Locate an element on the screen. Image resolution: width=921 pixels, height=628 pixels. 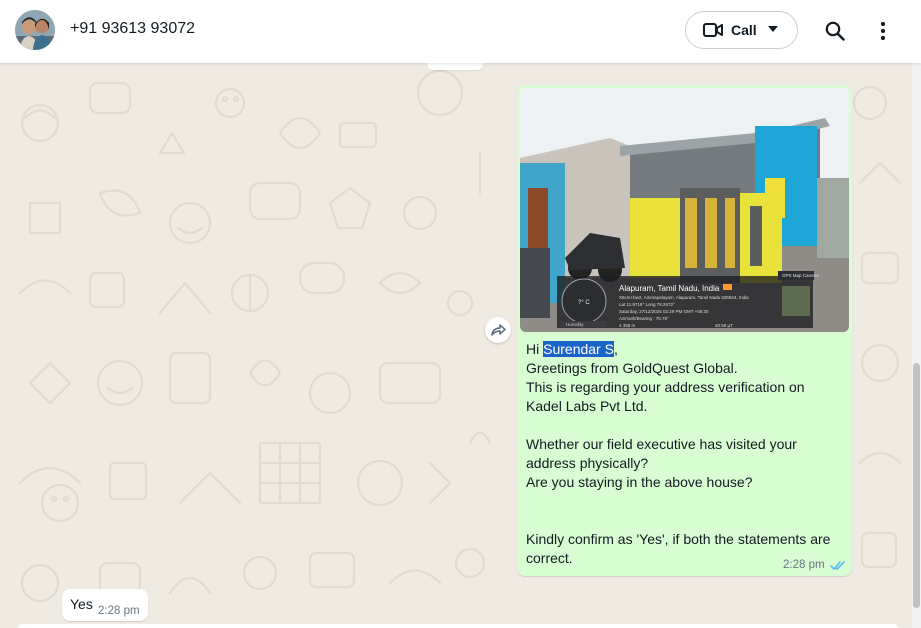
video-camera-icon is located at coordinates (713, 30).